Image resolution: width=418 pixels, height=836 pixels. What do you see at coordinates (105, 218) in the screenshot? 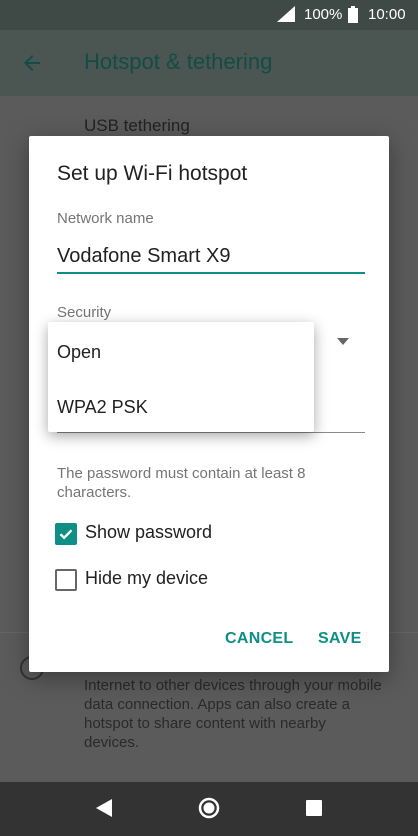
I see `network-name-label: Network name` at bounding box center [105, 218].